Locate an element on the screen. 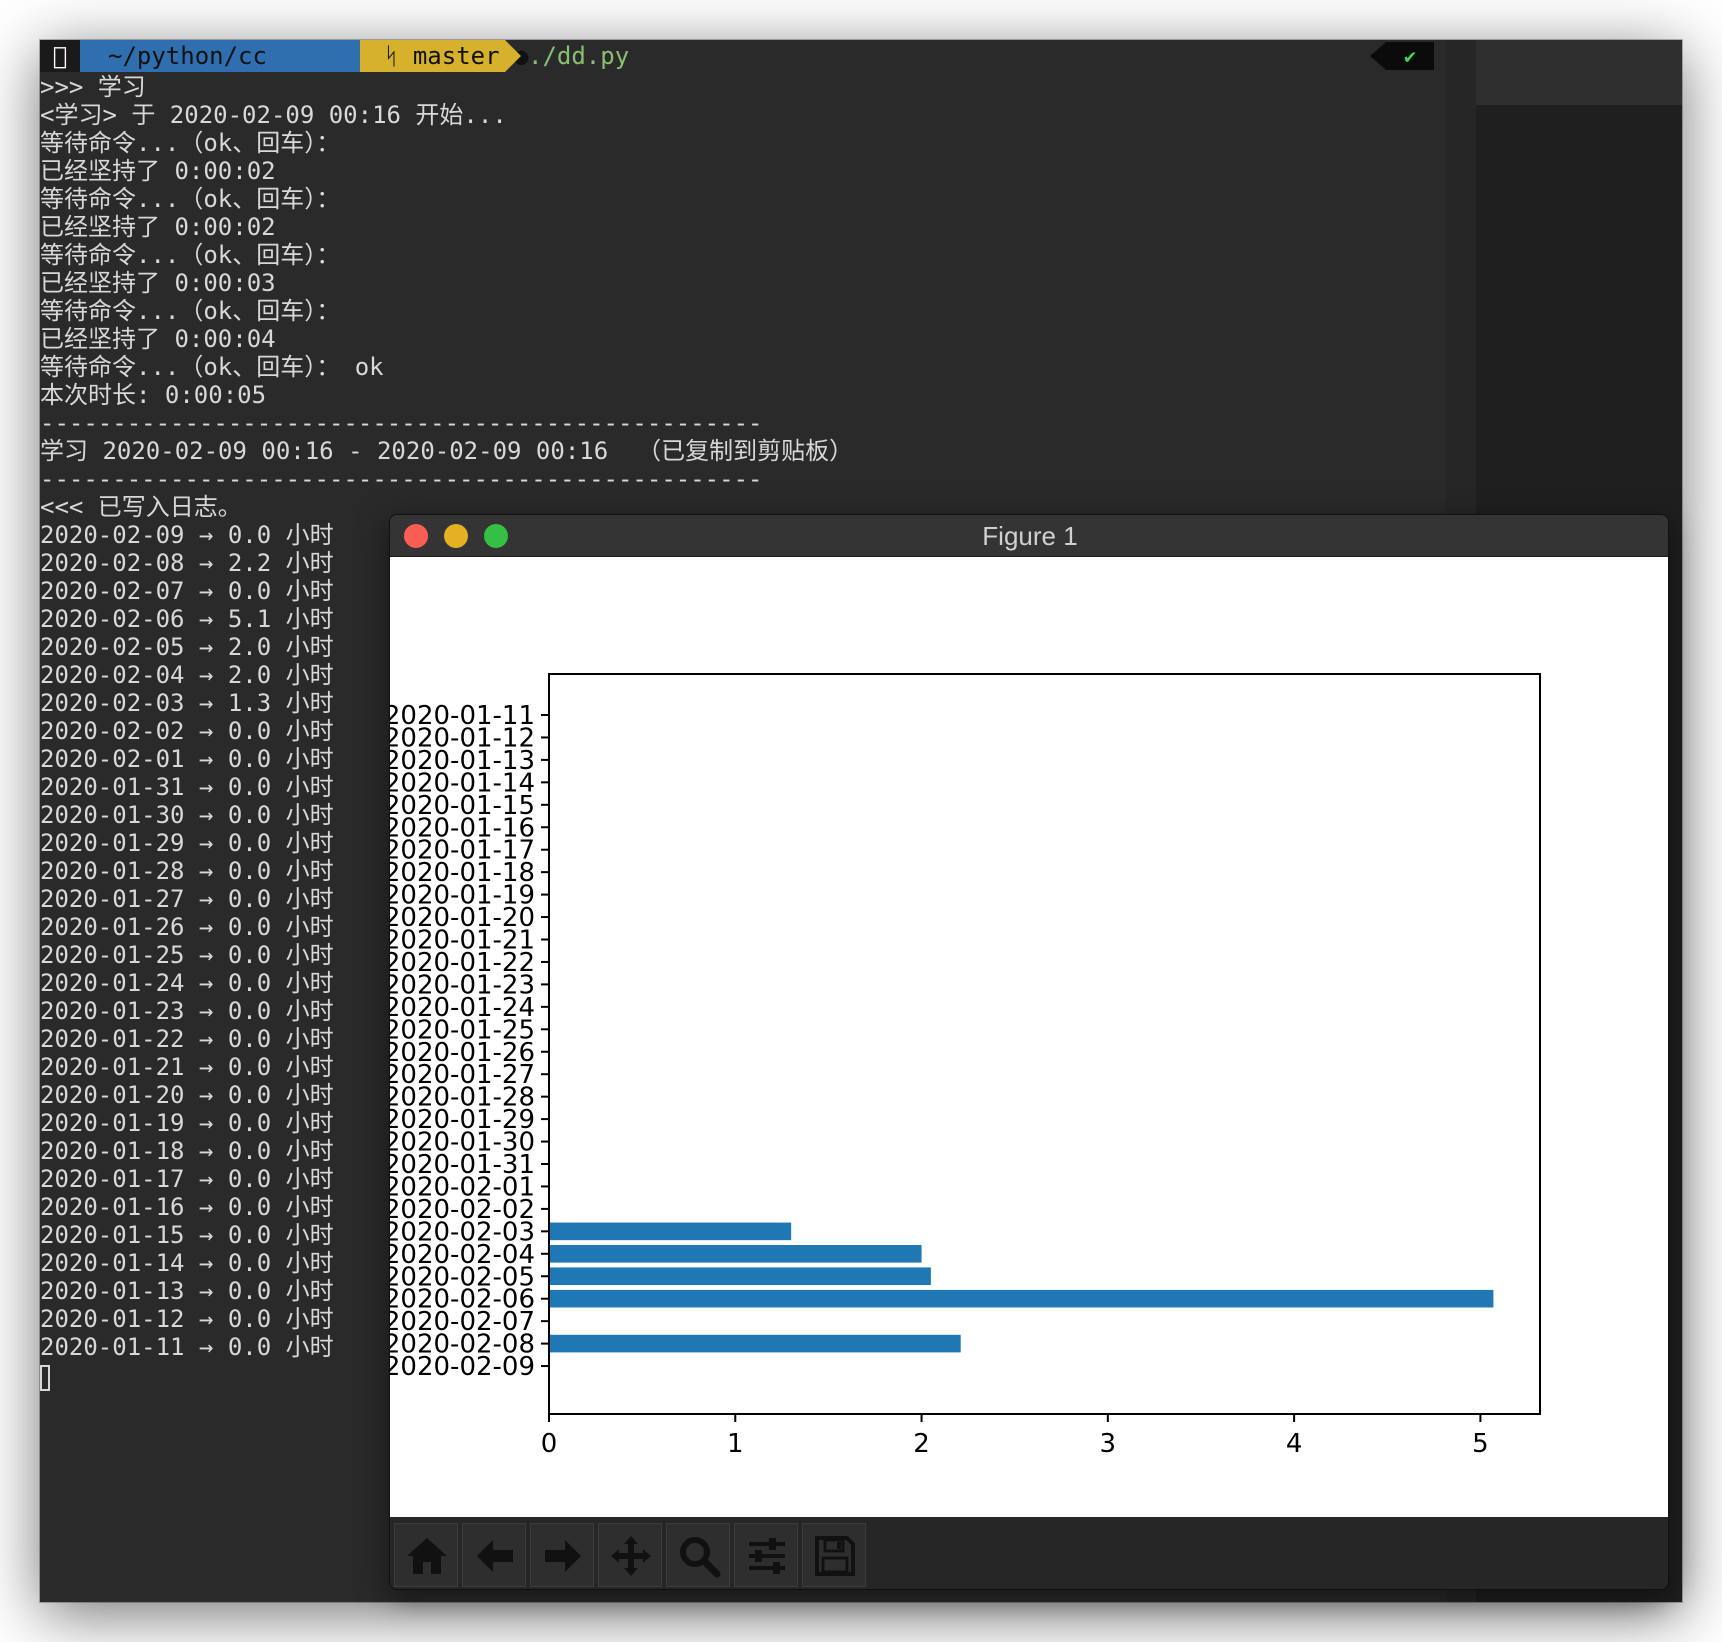 Image resolution: width=1722 pixels, height=1642 pixels. figure-title: Figure 1 is located at coordinates (1030, 536).